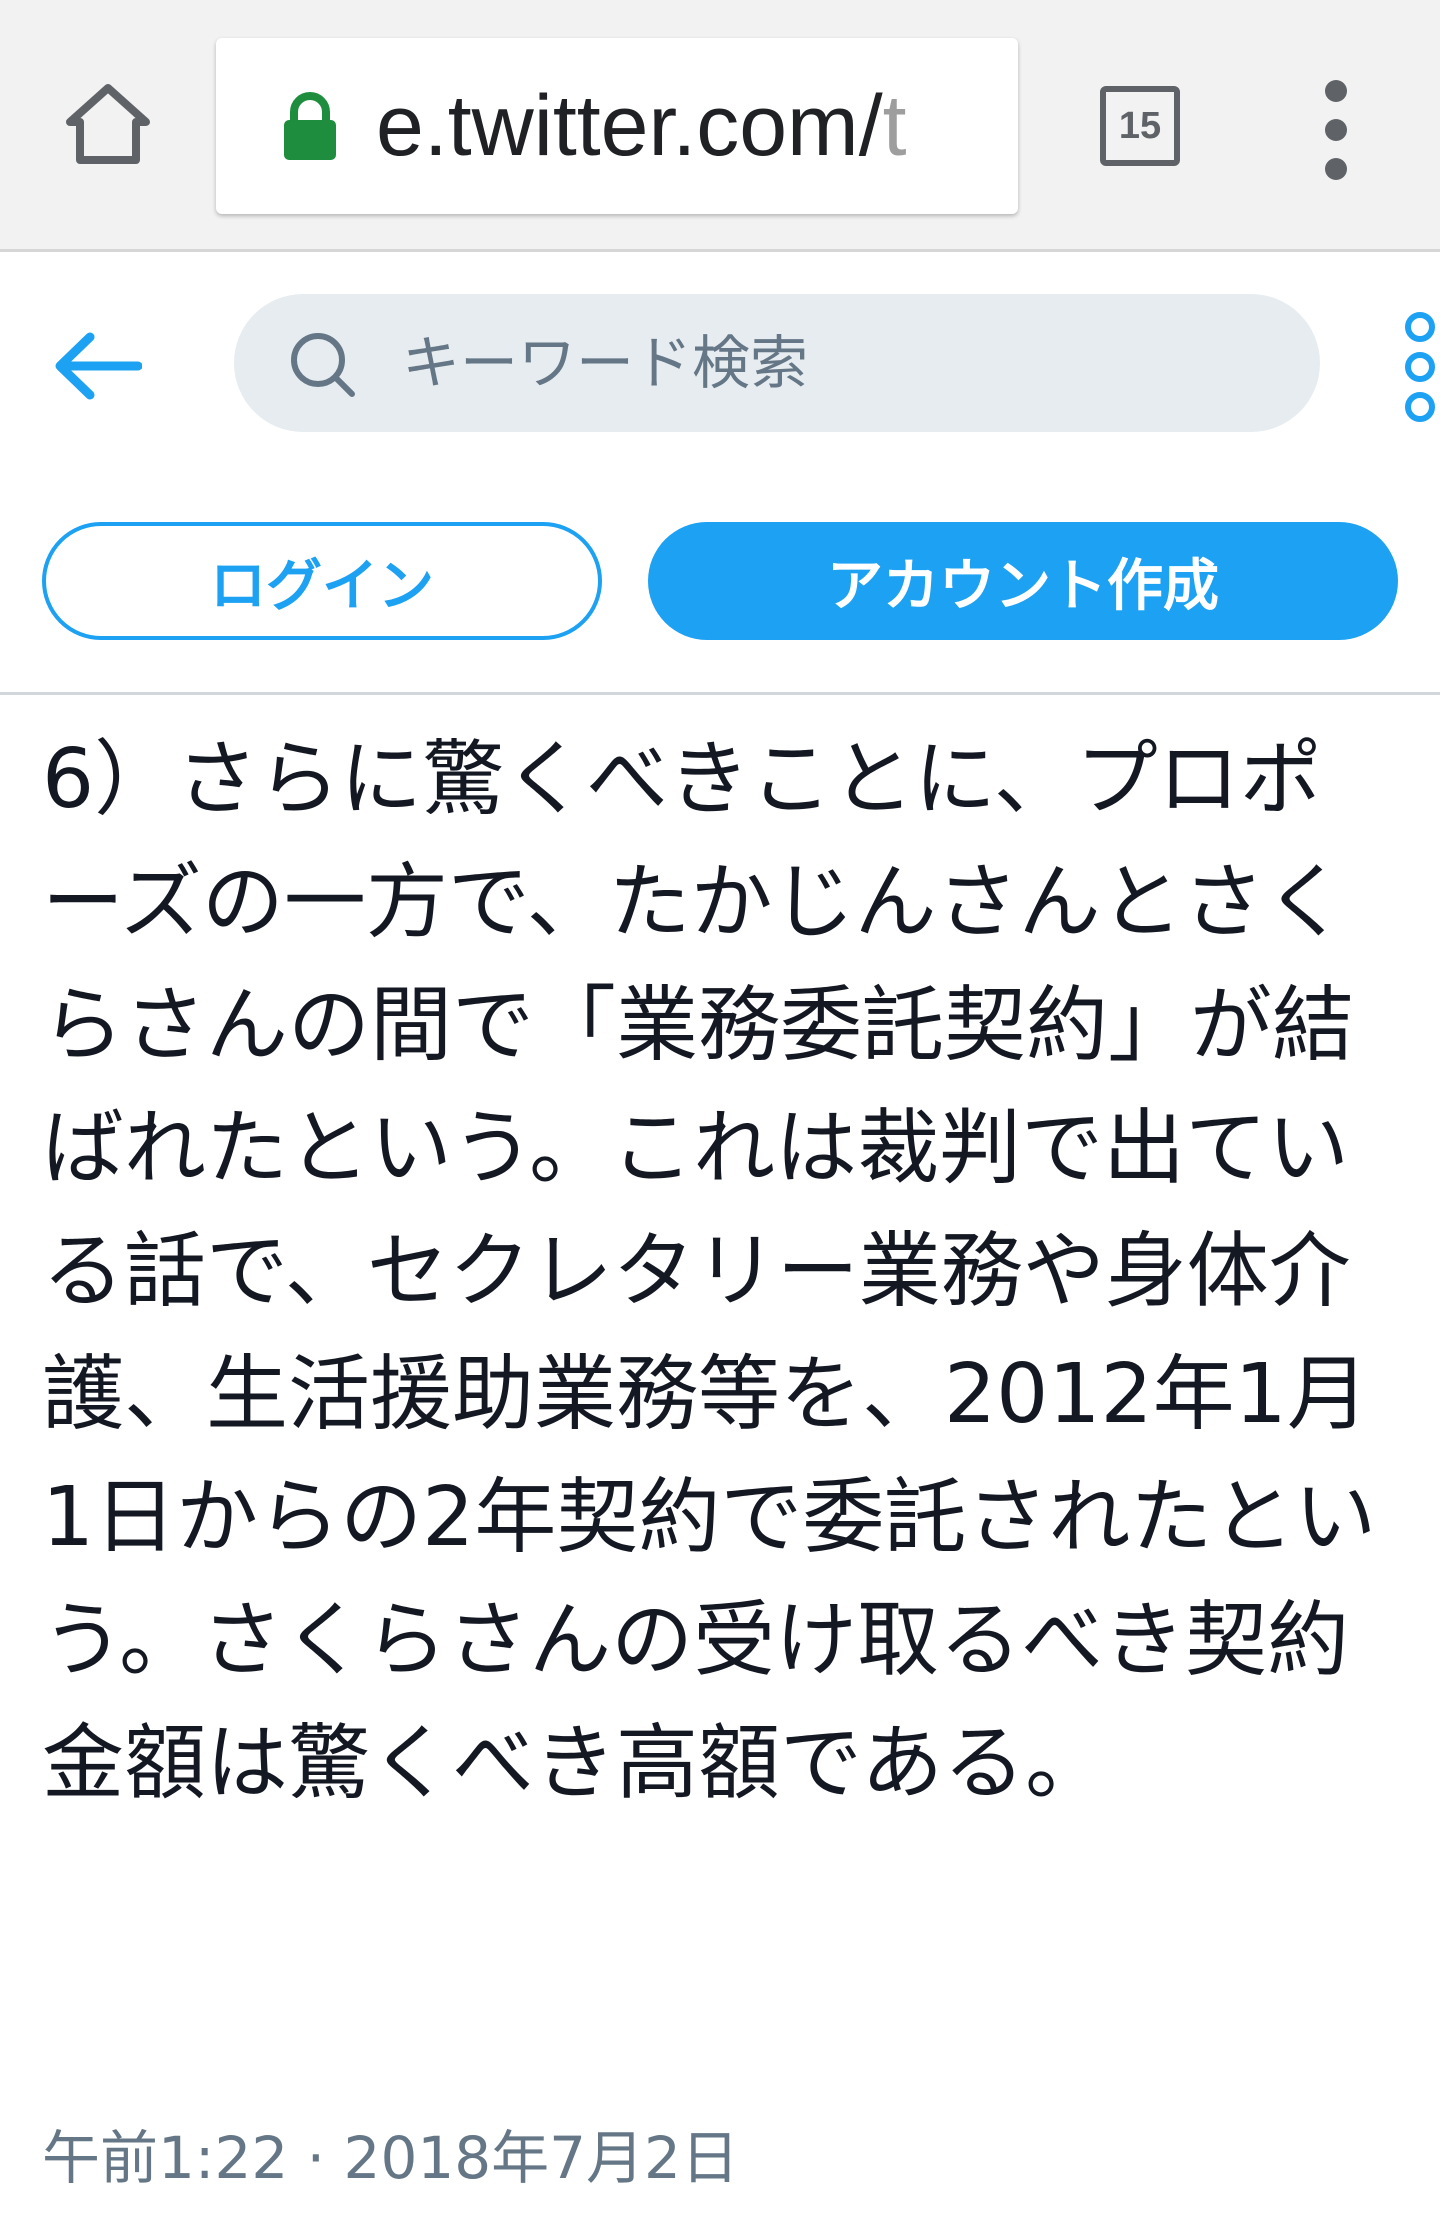 The height and width of the screenshot is (2236, 1440). I want to click on url-tail: t, so click(894, 126).